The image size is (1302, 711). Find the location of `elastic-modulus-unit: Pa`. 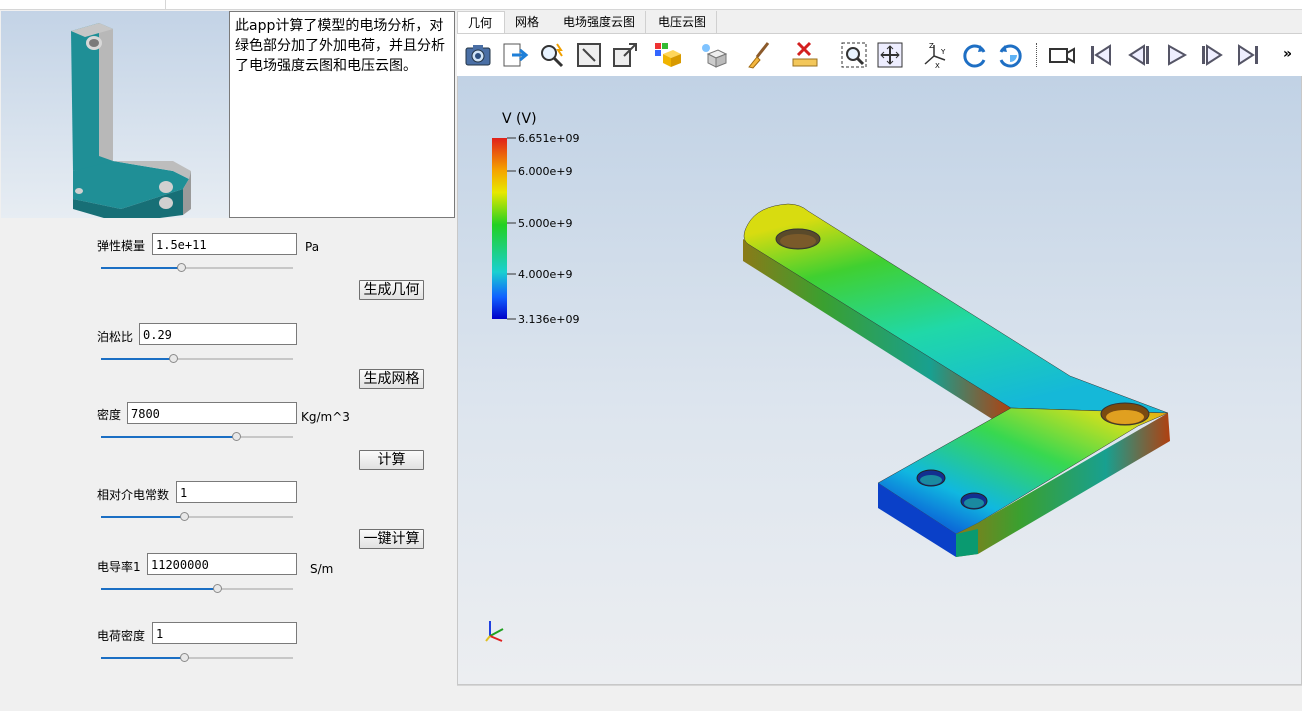

elastic-modulus-unit: Pa is located at coordinates (312, 247).